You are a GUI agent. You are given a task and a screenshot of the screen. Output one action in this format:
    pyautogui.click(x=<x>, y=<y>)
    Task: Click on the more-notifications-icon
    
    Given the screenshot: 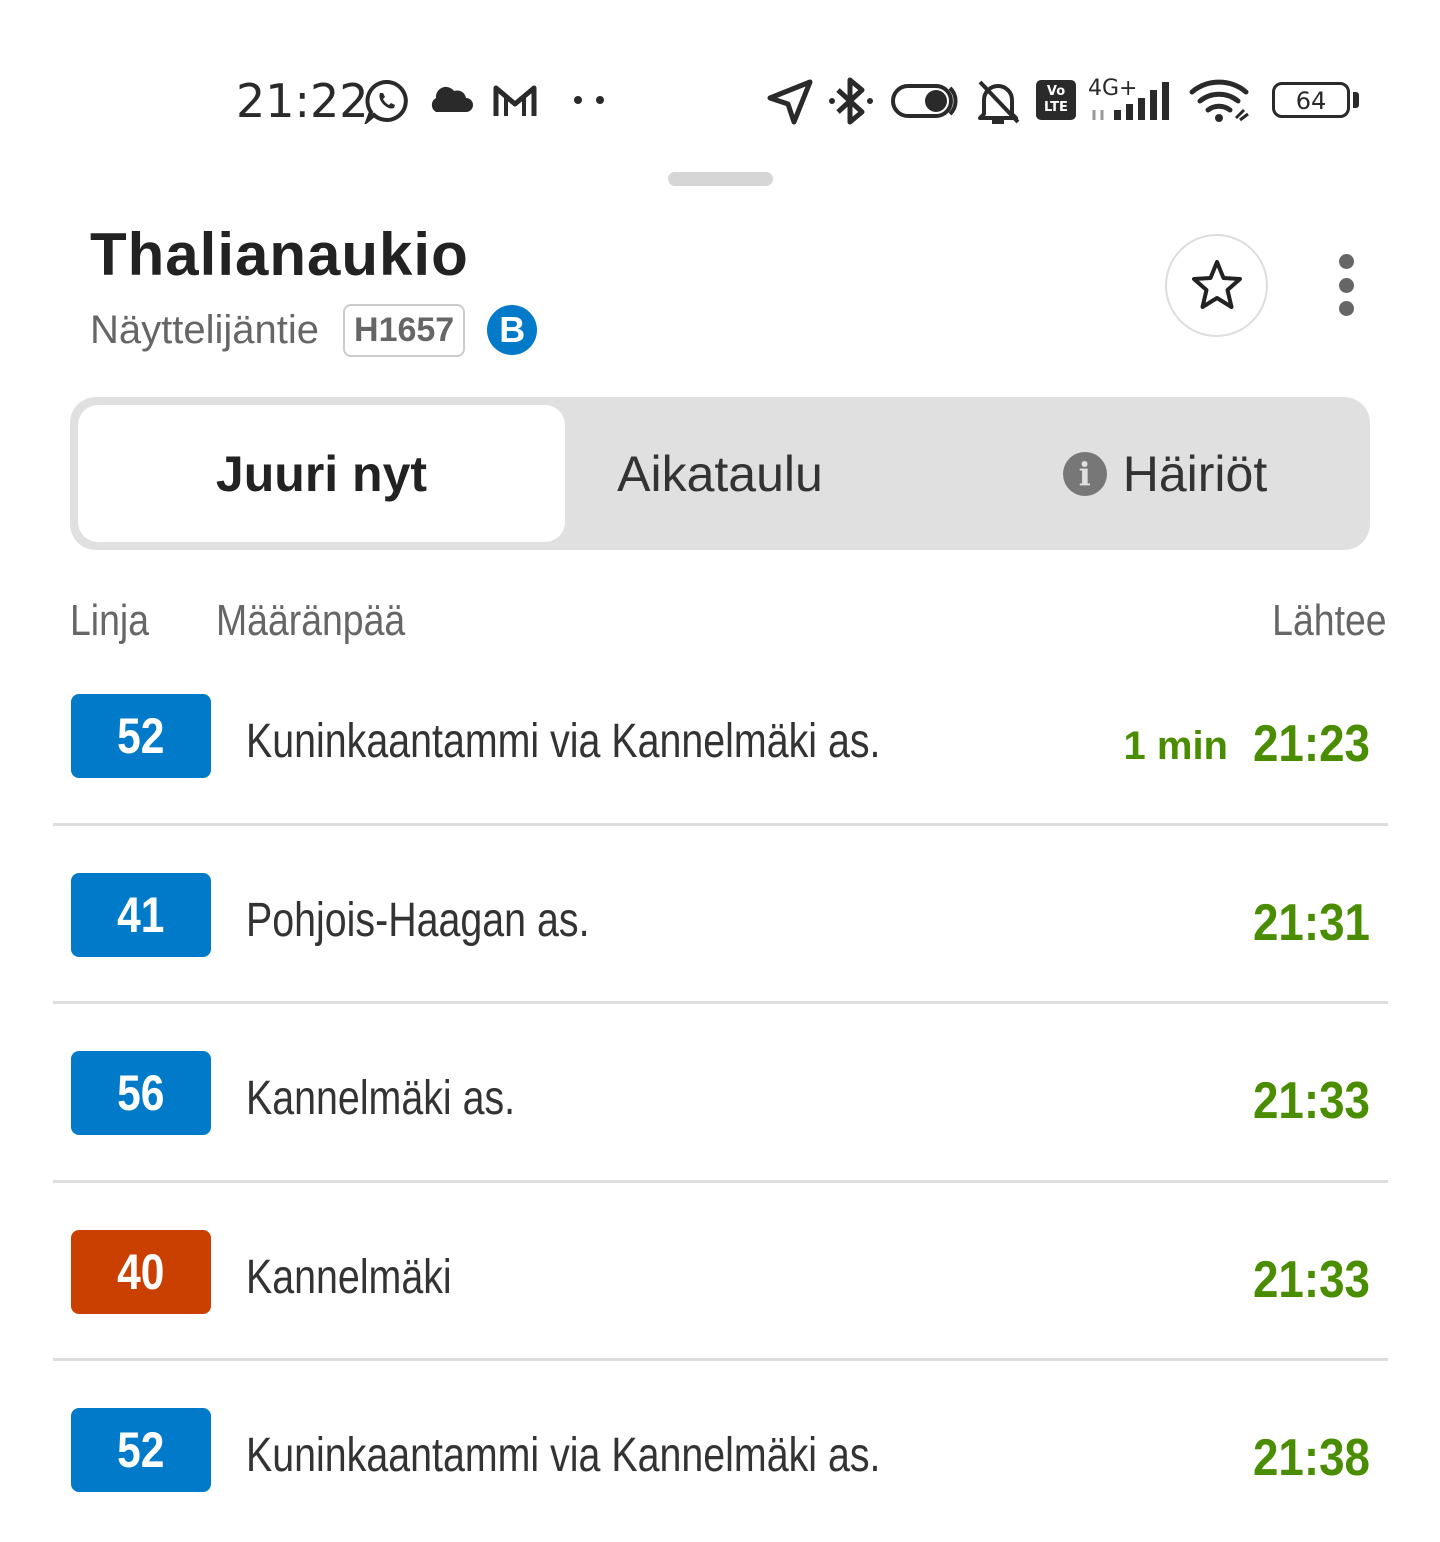 What is the action you would take?
    pyautogui.click(x=589, y=100)
    